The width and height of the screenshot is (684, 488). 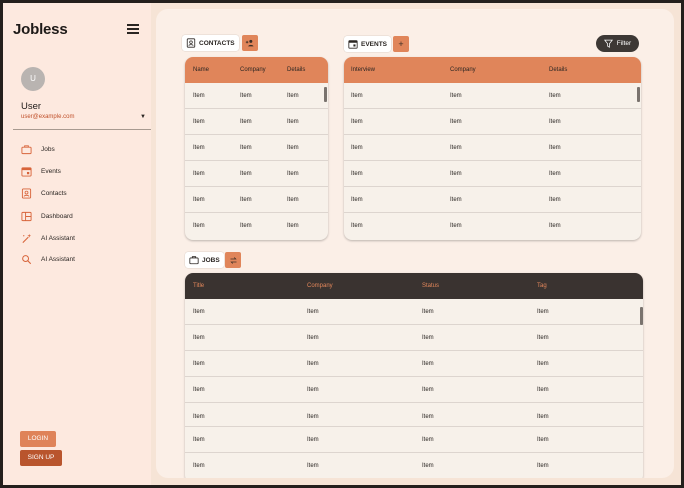 What do you see at coordinates (363, 70) in the screenshot?
I see `column-header: Interview` at bounding box center [363, 70].